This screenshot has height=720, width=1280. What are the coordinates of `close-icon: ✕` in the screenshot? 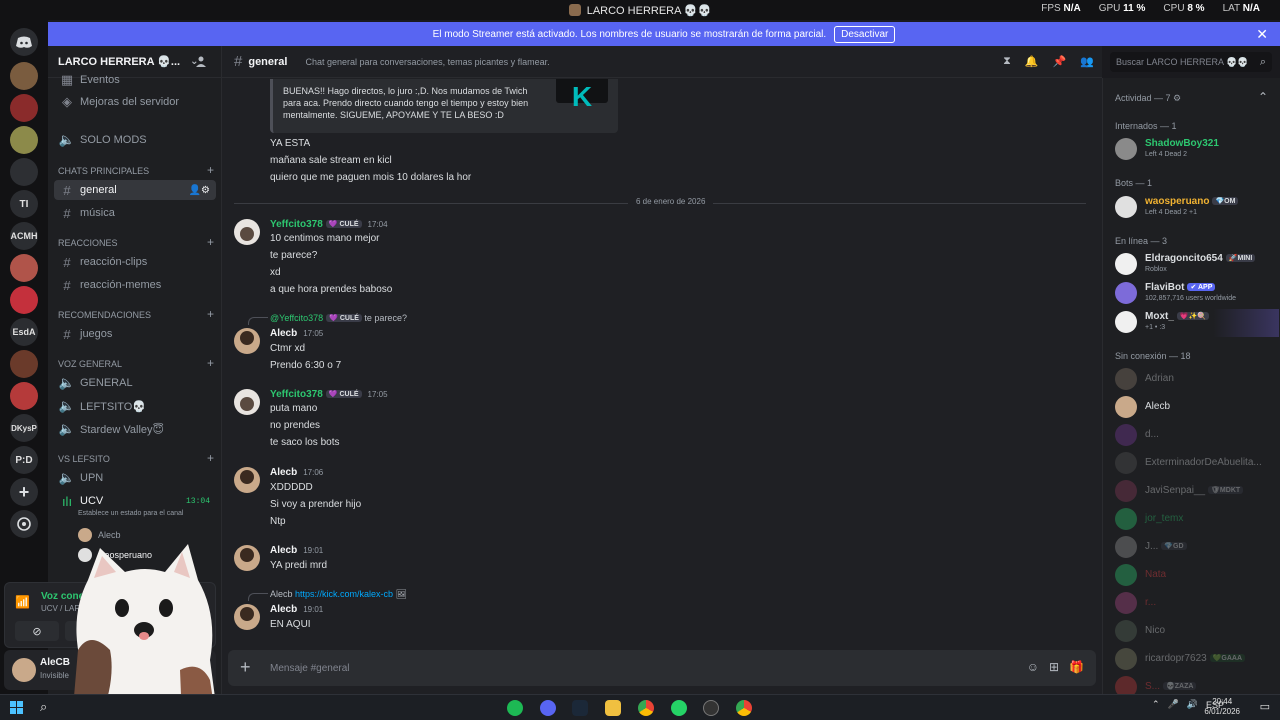 It's located at (1262, 34).